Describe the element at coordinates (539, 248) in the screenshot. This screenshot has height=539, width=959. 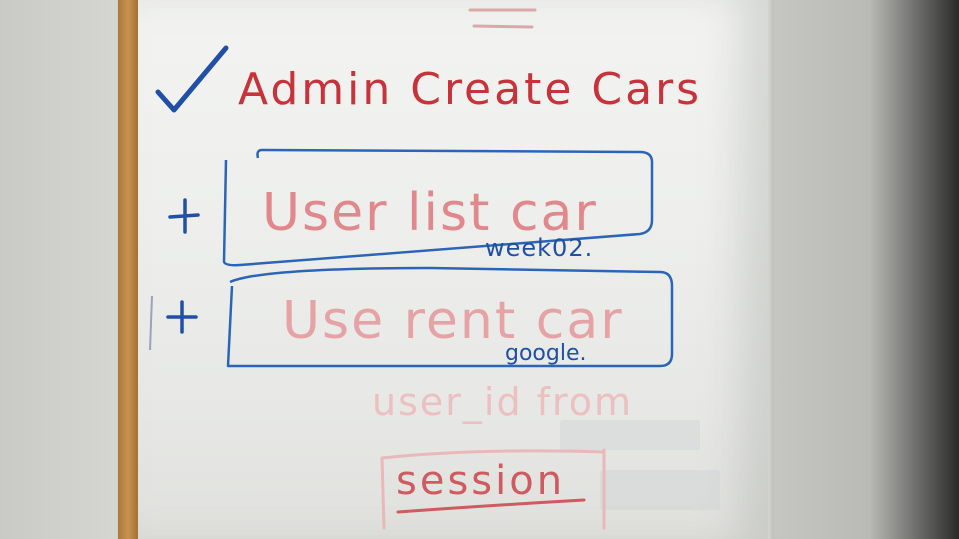
I see `note-week02: week02.` at that location.